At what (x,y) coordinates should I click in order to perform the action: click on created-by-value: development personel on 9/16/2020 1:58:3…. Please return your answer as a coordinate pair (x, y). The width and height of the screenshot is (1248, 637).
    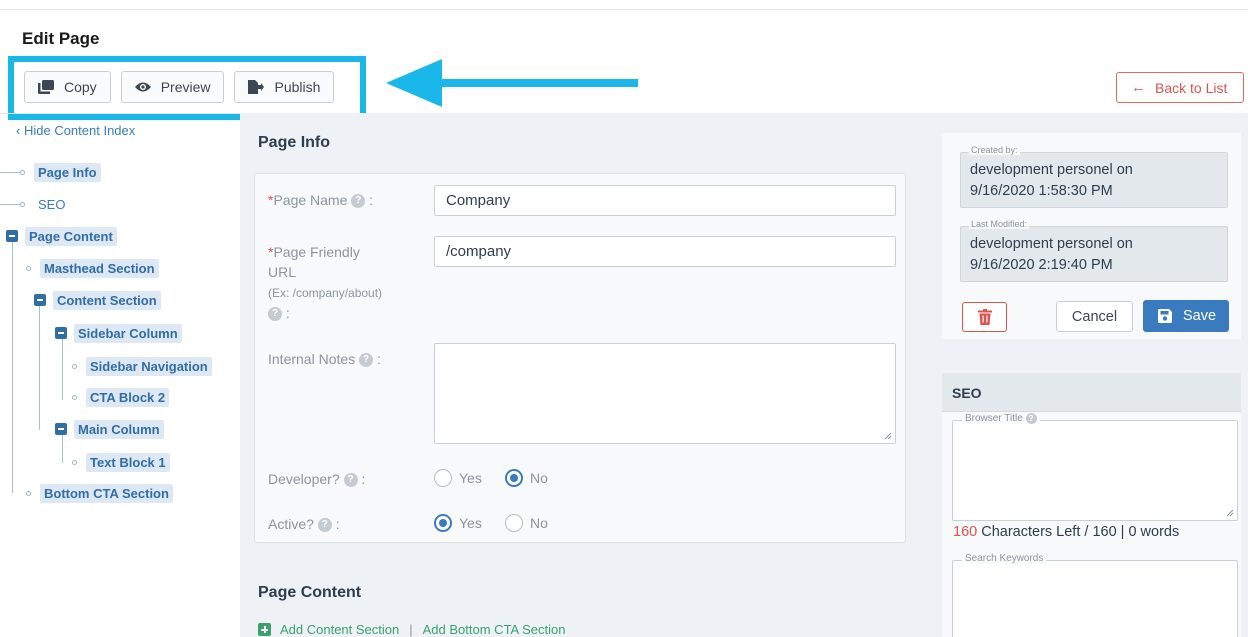
    Looking at the image, I should click on (1051, 181).